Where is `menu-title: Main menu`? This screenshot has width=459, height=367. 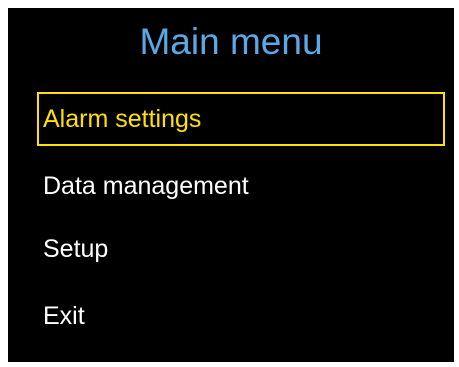 menu-title: Main menu is located at coordinates (231, 41).